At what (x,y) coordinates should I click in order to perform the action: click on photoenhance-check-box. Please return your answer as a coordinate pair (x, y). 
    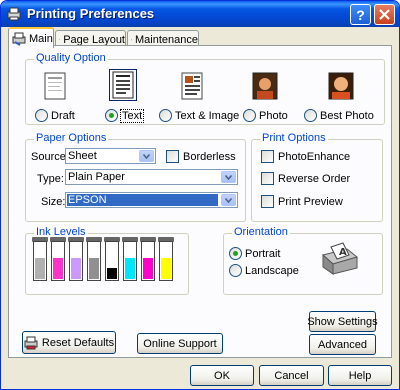
    Looking at the image, I should click on (267, 156).